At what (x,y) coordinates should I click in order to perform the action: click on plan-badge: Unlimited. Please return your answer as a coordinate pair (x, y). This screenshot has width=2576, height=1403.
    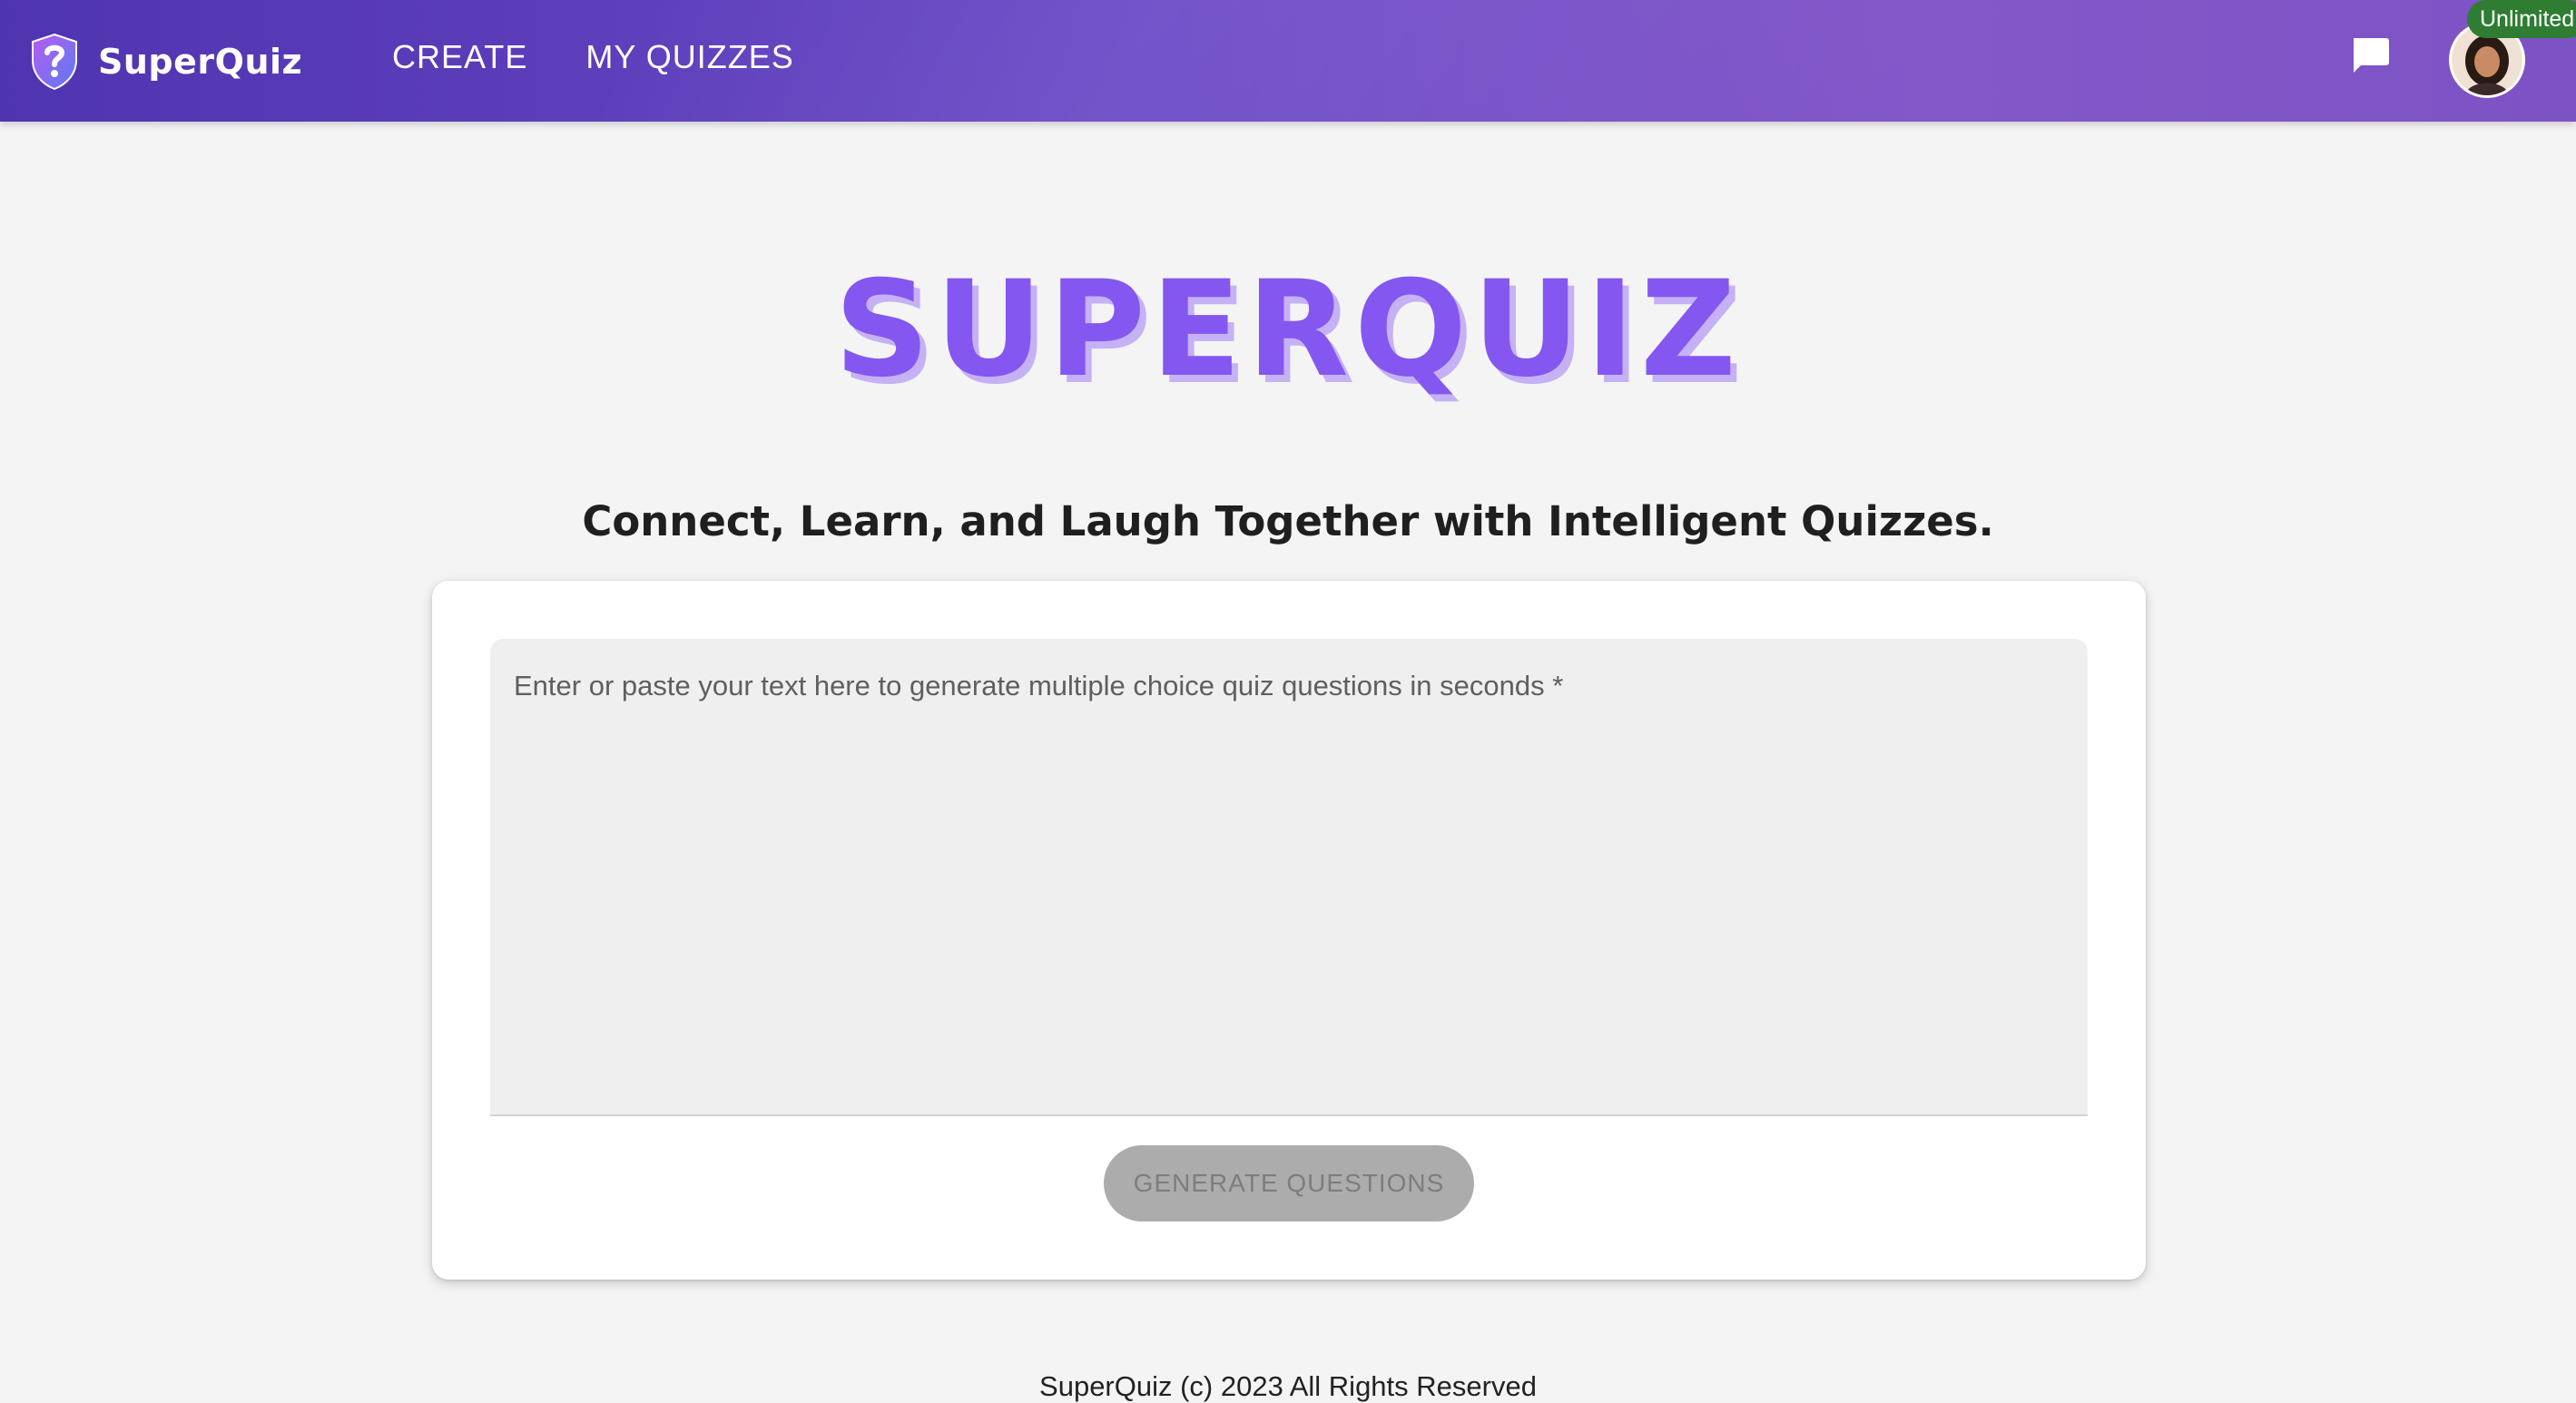
    Looking at the image, I should click on (2521, 19).